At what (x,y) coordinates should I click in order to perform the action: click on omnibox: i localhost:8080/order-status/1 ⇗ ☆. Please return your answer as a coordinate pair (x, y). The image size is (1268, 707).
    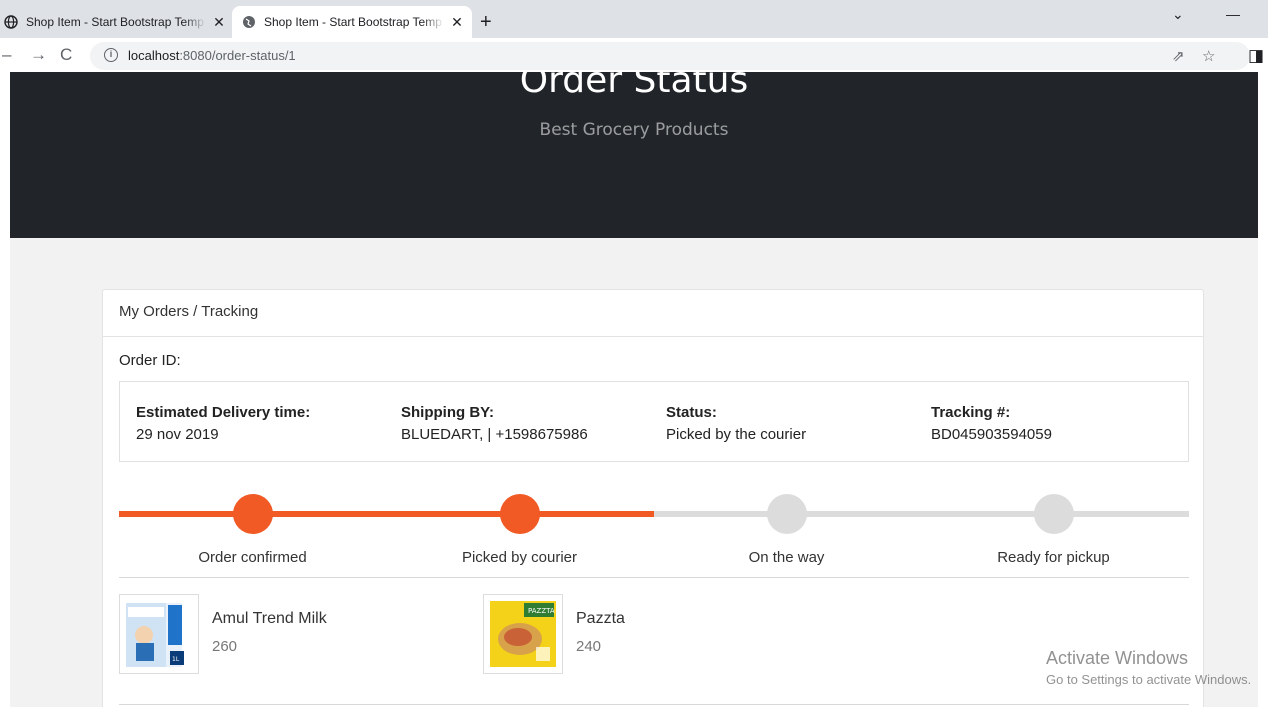
    Looking at the image, I should click on (670, 56).